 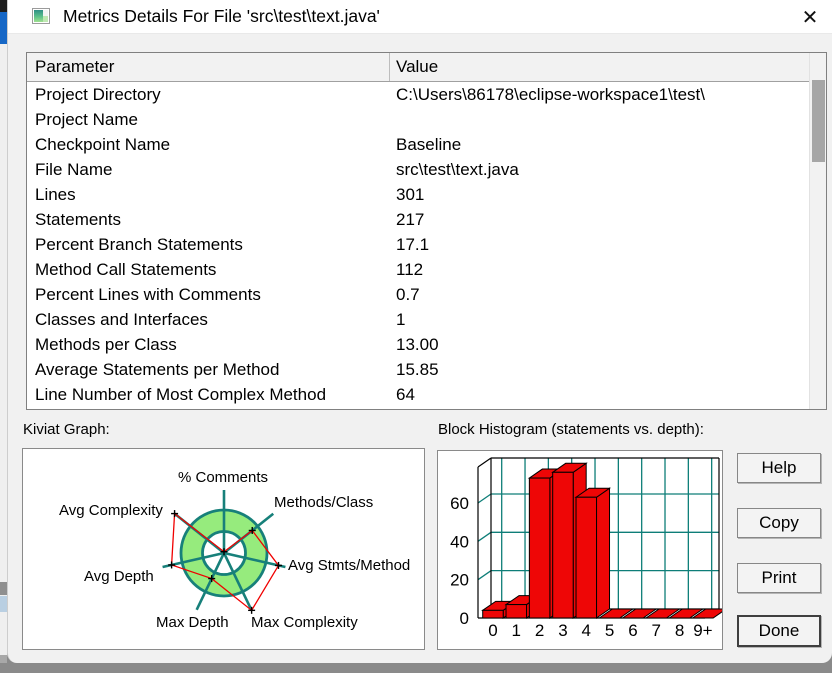 What do you see at coordinates (562, 630) in the screenshot?
I see `histogram-xtick-label: 3` at bounding box center [562, 630].